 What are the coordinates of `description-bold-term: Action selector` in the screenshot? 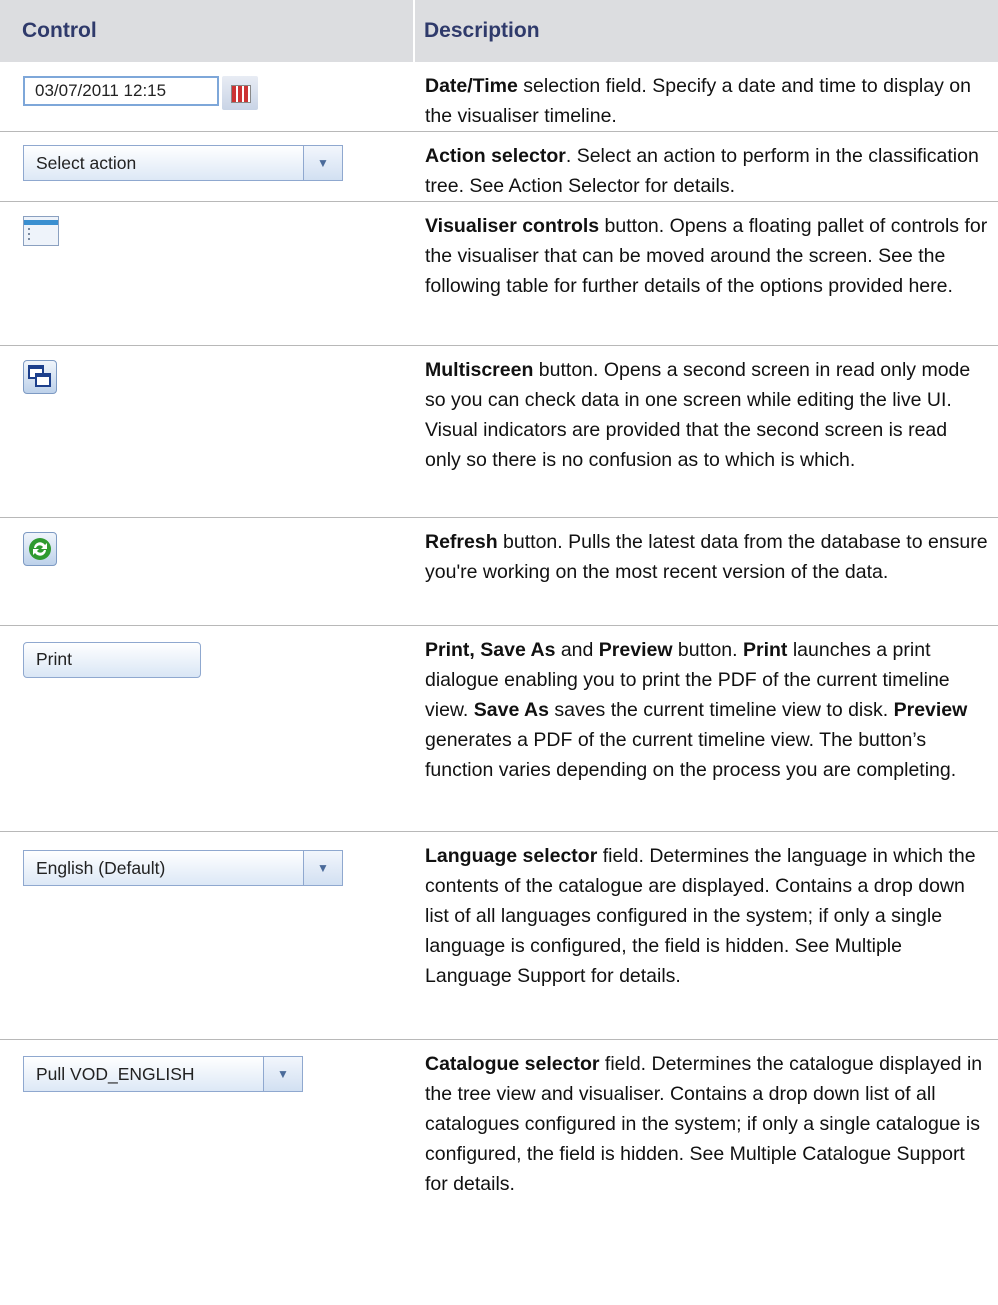 It's located at (495, 156).